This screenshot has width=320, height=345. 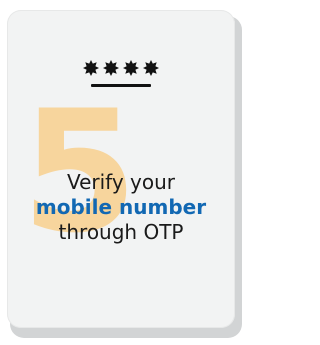 I want to click on description-line-1: Verify your, so click(x=121, y=182).